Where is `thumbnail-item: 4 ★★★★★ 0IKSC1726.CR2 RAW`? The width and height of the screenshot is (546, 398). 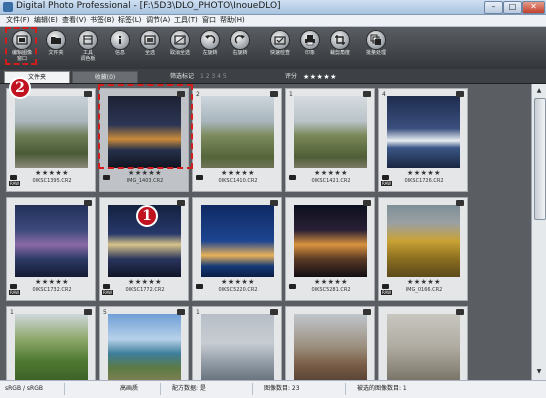 thumbnail-item: 4 ★★★★★ 0IKSC1726.CR2 RAW is located at coordinates (423, 140).